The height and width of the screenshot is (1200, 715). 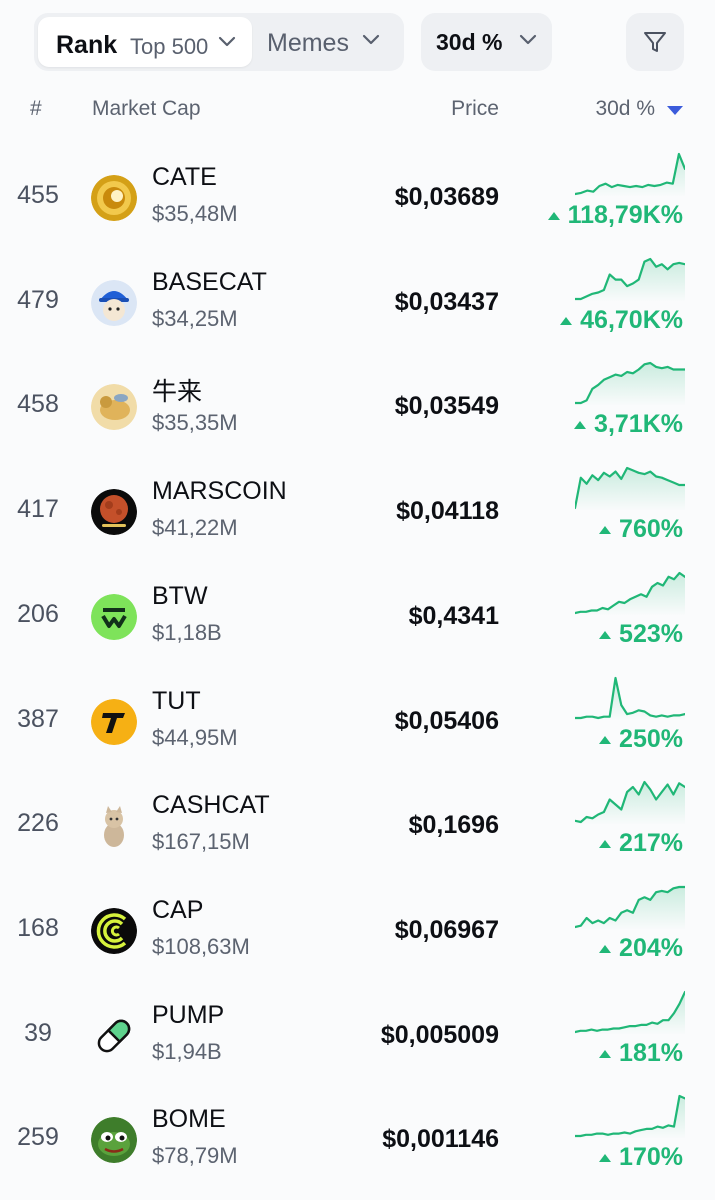 What do you see at coordinates (201, 842) in the screenshot?
I see `coin-market-cap: $167,15M` at bounding box center [201, 842].